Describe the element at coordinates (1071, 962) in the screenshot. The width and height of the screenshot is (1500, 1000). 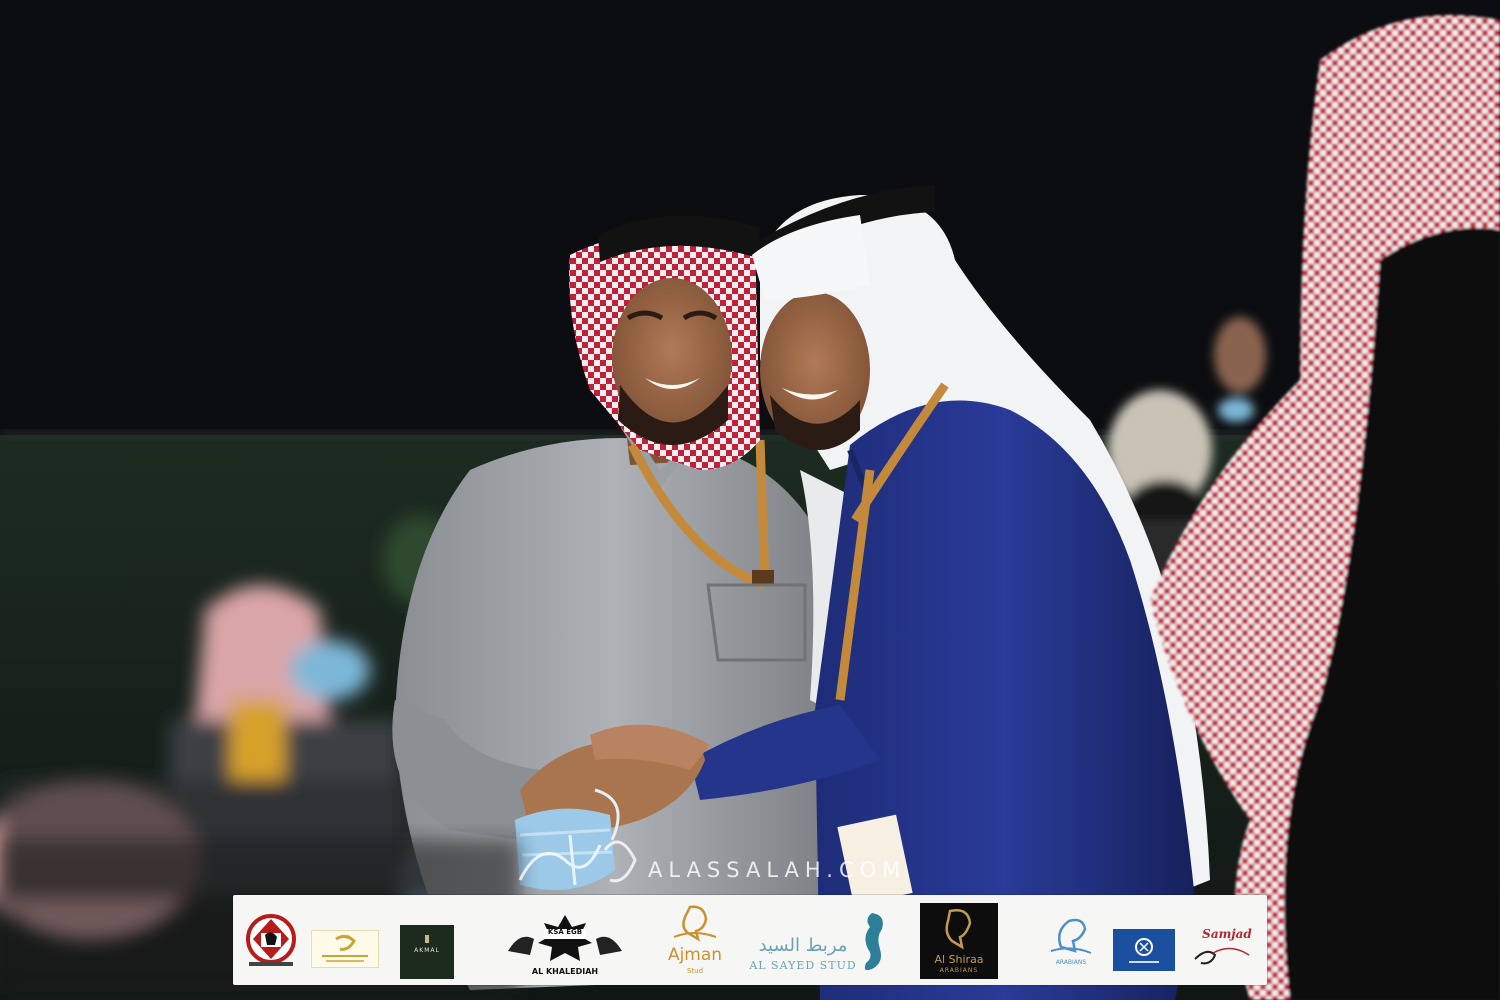
I see `alkhalil-label: ARABIANS` at that location.